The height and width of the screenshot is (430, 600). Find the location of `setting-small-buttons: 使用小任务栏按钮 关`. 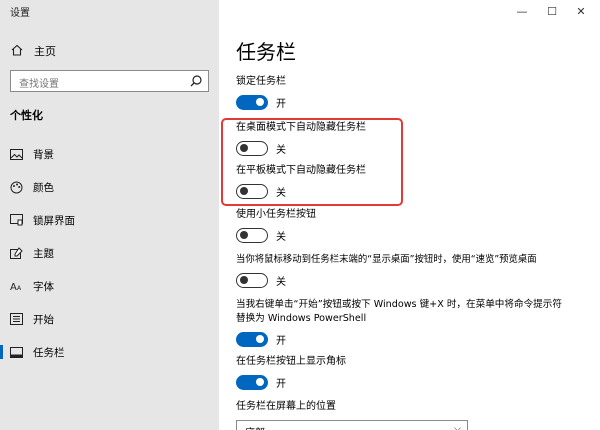

setting-small-buttons: 使用小任务栏按钮 关 is located at coordinates (276, 225).